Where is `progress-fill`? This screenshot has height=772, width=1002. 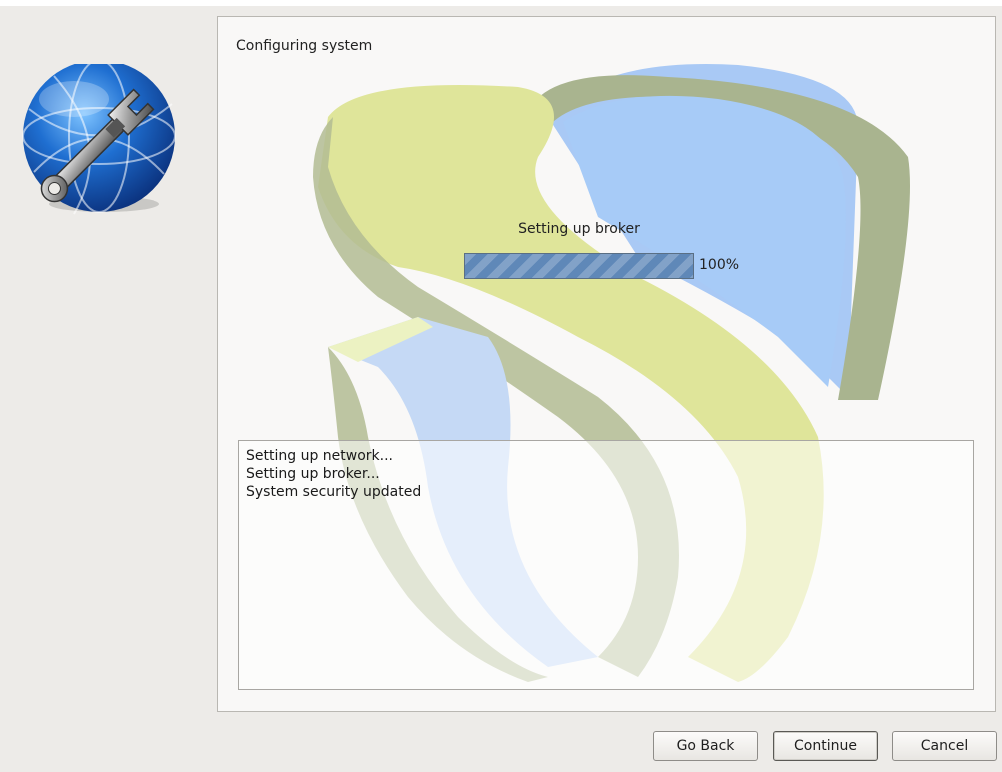 progress-fill is located at coordinates (579, 266).